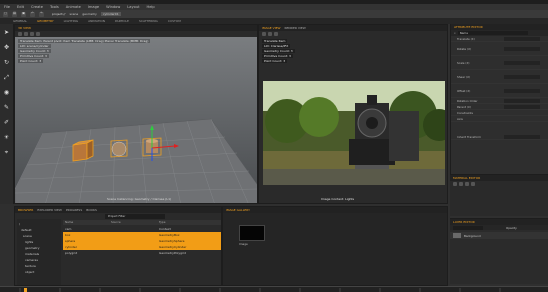 This screenshot has height=292, width=548. What do you see at coordinates (71, 247) in the screenshot?
I see `row-name: cylinder` at bounding box center [71, 247].